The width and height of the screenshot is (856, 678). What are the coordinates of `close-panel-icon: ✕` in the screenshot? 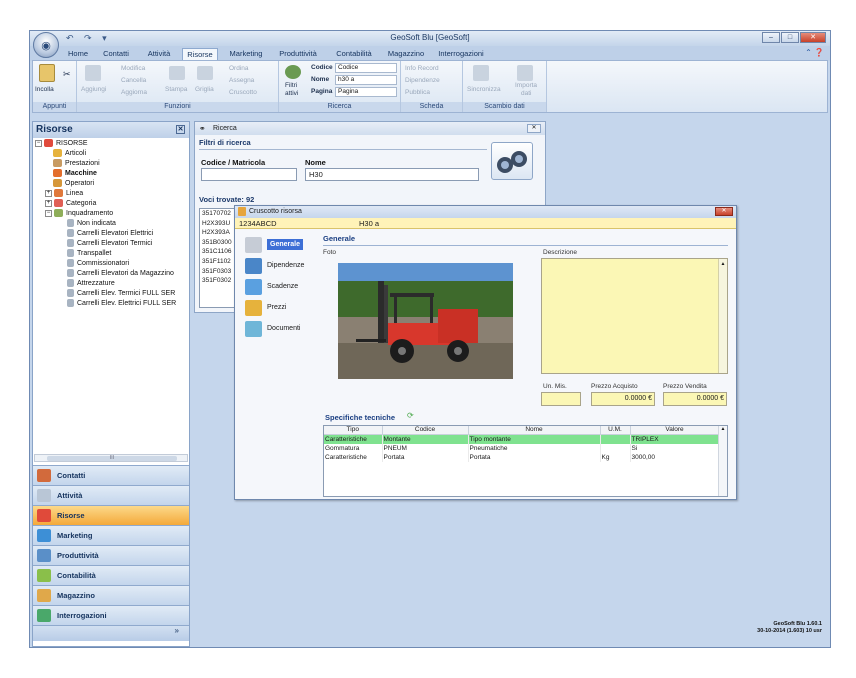 It's located at (180, 129).